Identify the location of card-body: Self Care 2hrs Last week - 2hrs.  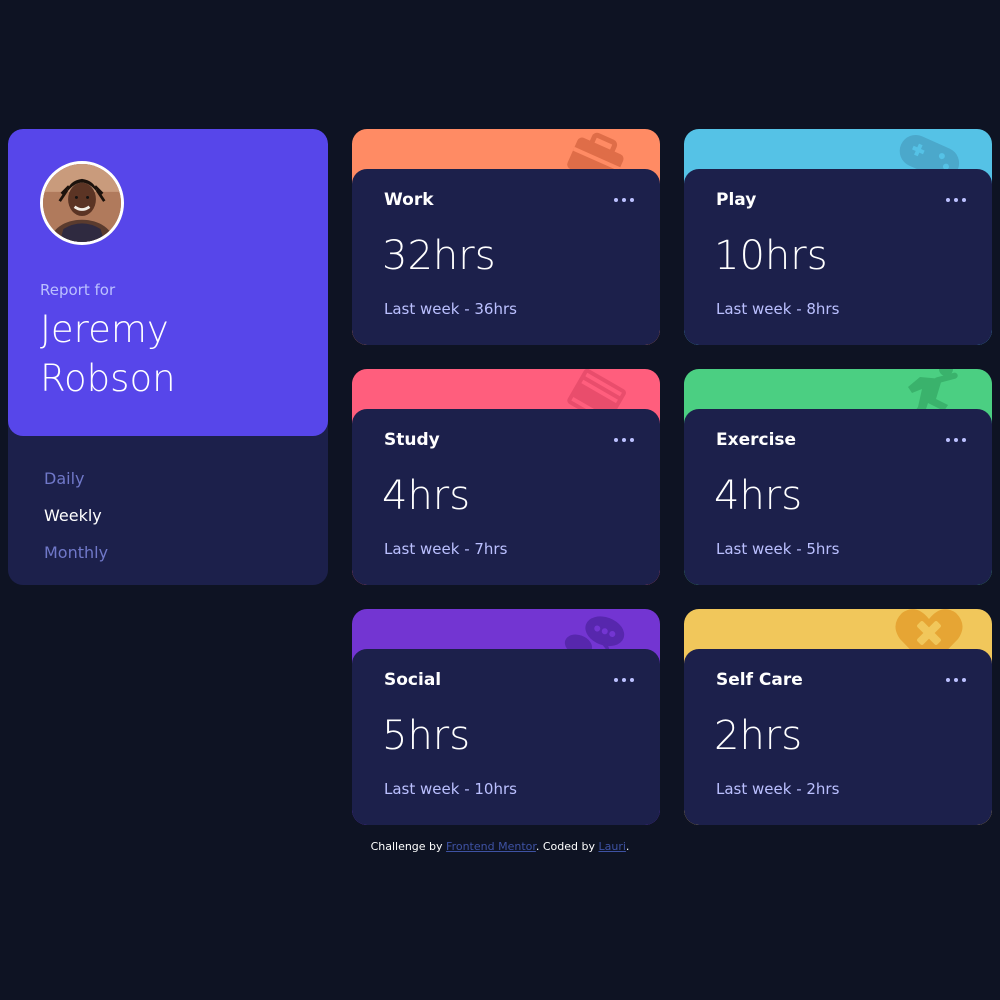
(838, 737).